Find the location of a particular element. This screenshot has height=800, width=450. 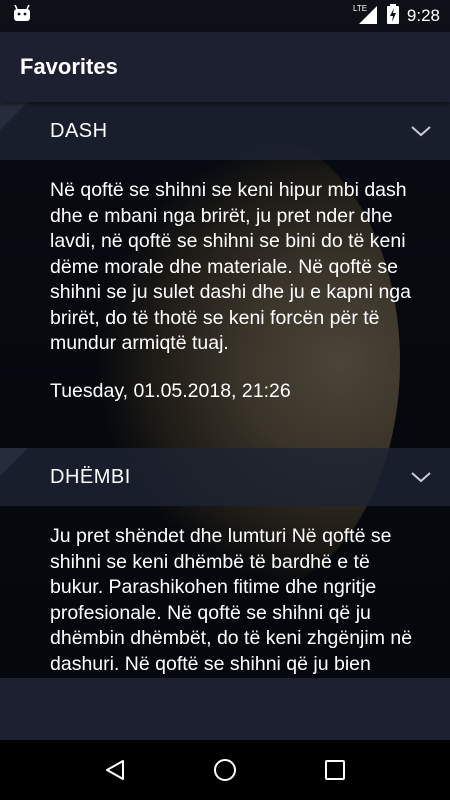

android-icon is located at coordinates (22, 16).